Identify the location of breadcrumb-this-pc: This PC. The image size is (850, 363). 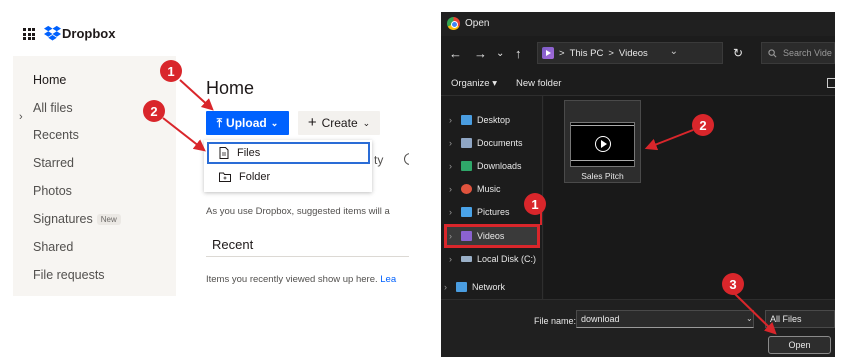
(587, 53).